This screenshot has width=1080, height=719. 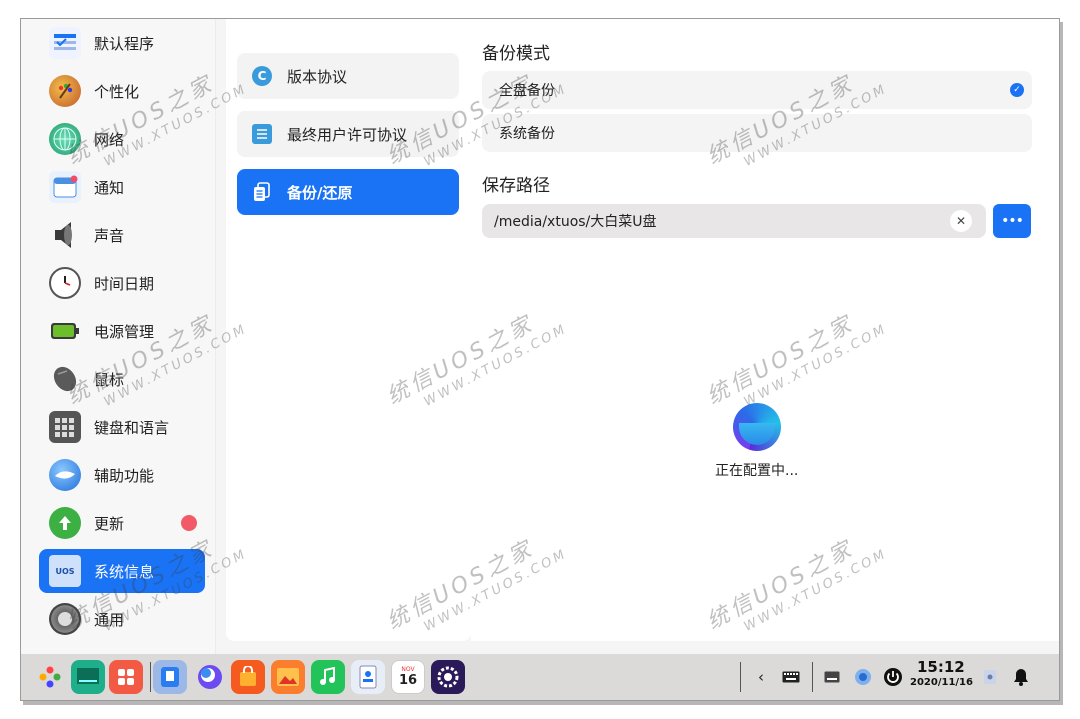 I want to click on clock-icon, so click(x=65, y=283).